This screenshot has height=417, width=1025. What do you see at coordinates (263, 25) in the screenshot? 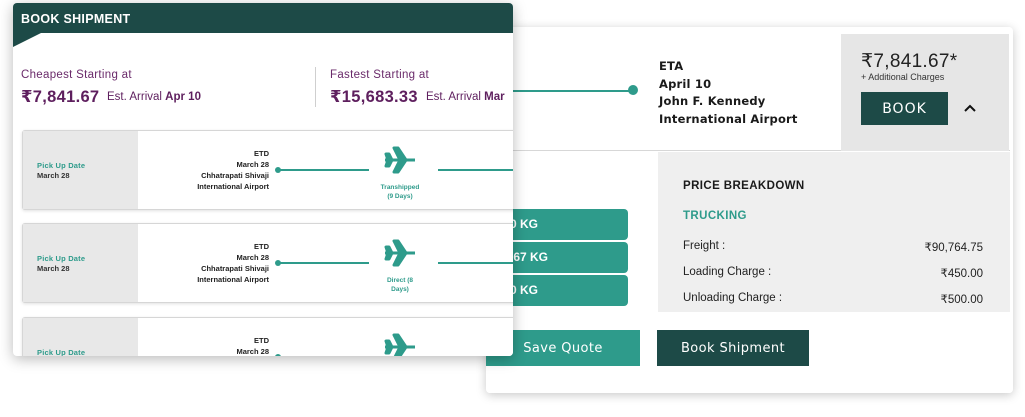
I see `card-header: BOOK SHIPMENT` at bounding box center [263, 25].